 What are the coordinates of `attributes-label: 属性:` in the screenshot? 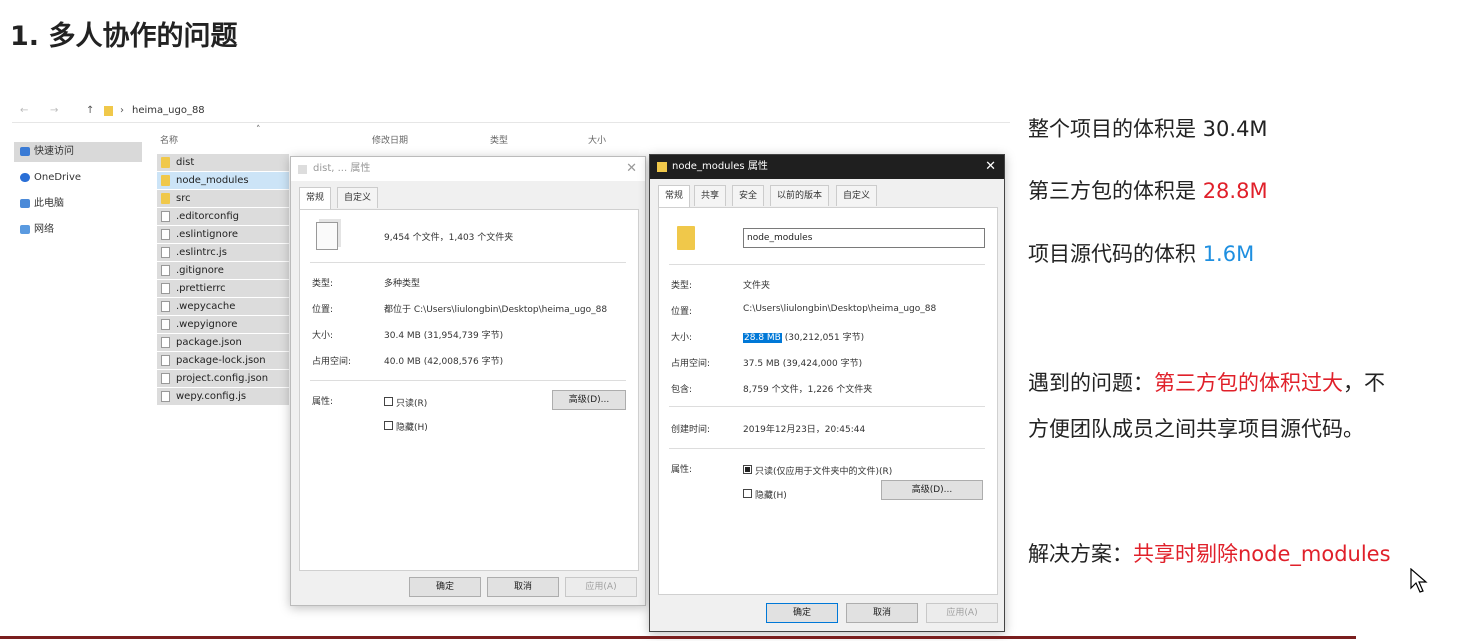 It's located at (682, 470).